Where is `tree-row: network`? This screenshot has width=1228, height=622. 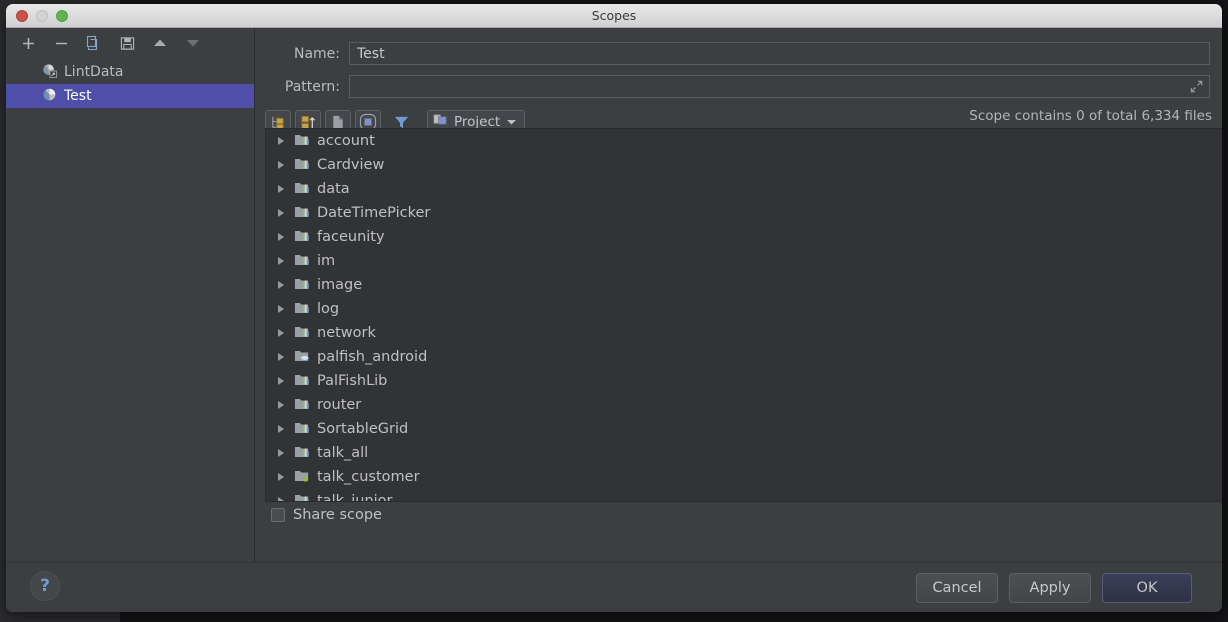 tree-row: network is located at coordinates (744, 333).